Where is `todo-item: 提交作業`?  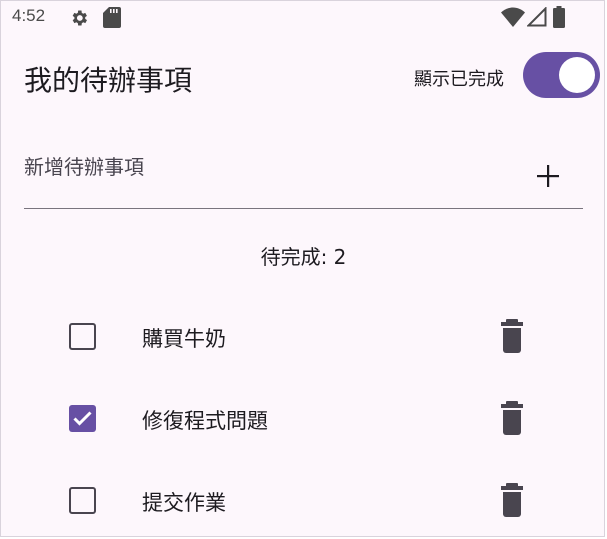 todo-item: 提交作業 is located at coordinates (302, 501).